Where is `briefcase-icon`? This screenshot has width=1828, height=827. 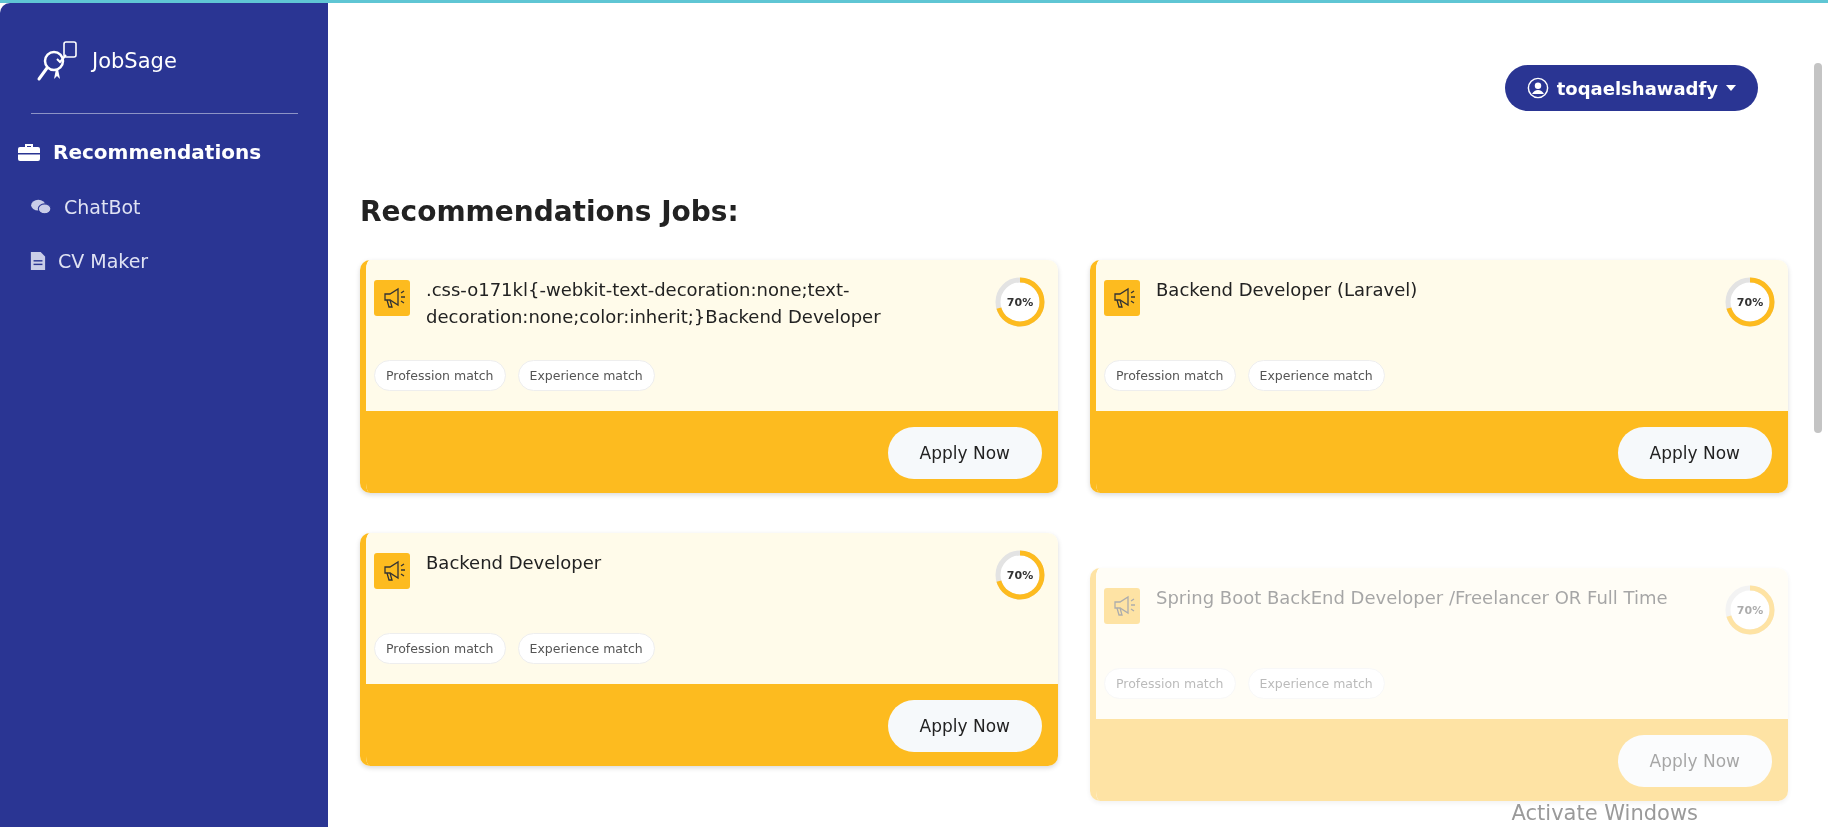 briefcase-icon is located at coordinates (29, 152).